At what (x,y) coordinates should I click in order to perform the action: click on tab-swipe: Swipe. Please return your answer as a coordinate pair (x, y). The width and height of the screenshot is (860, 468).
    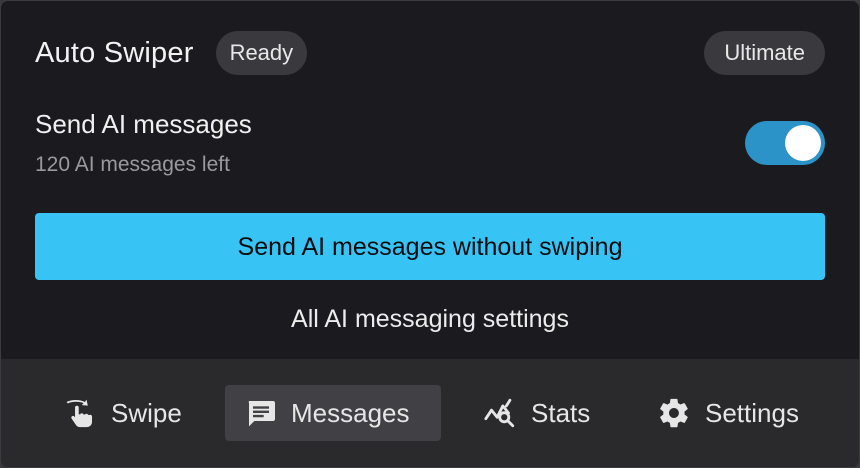
    Looking at the image, I should click on (122, 413).